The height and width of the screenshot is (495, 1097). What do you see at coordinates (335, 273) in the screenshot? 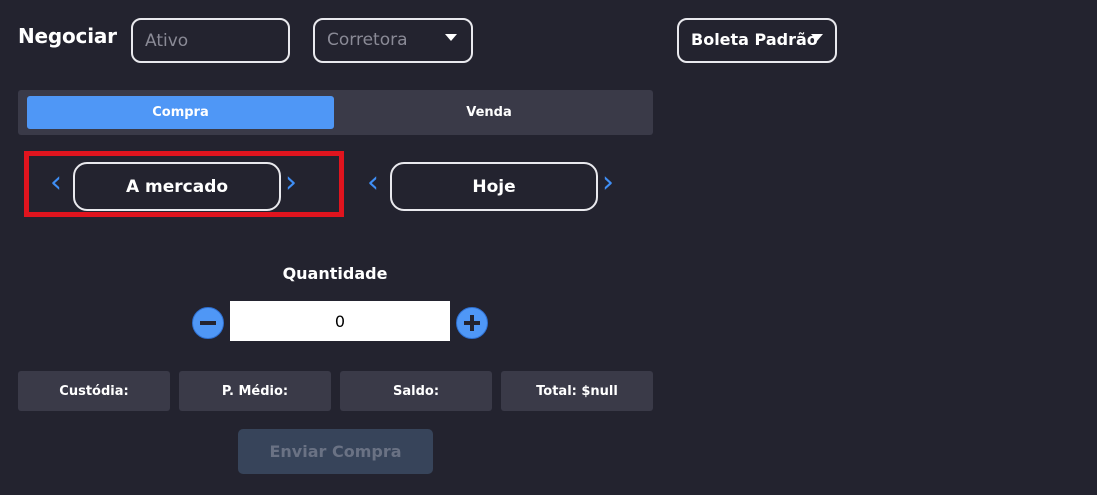
I see `quantity-label: Quantidade` at bounding box center [335, 273].